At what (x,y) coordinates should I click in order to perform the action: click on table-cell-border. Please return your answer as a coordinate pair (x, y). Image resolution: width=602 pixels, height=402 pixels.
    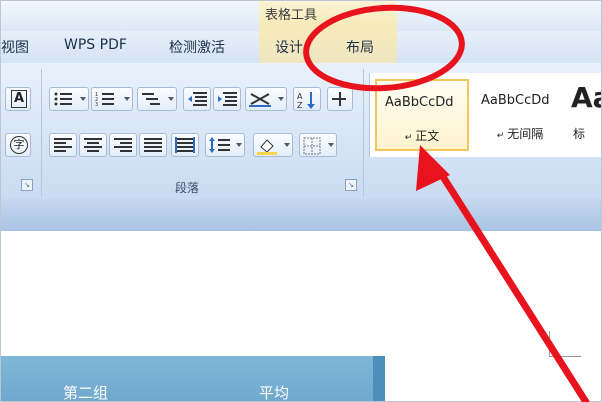
    Looking at the image, I should click on (379, 378).